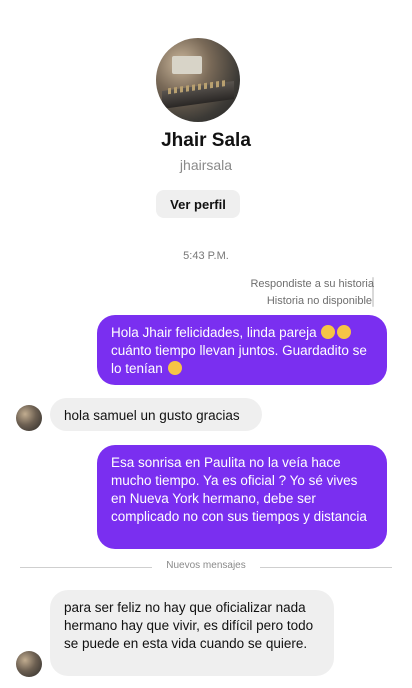  I want to click on view-profile-button: Ver perfil, so click(198, 204).